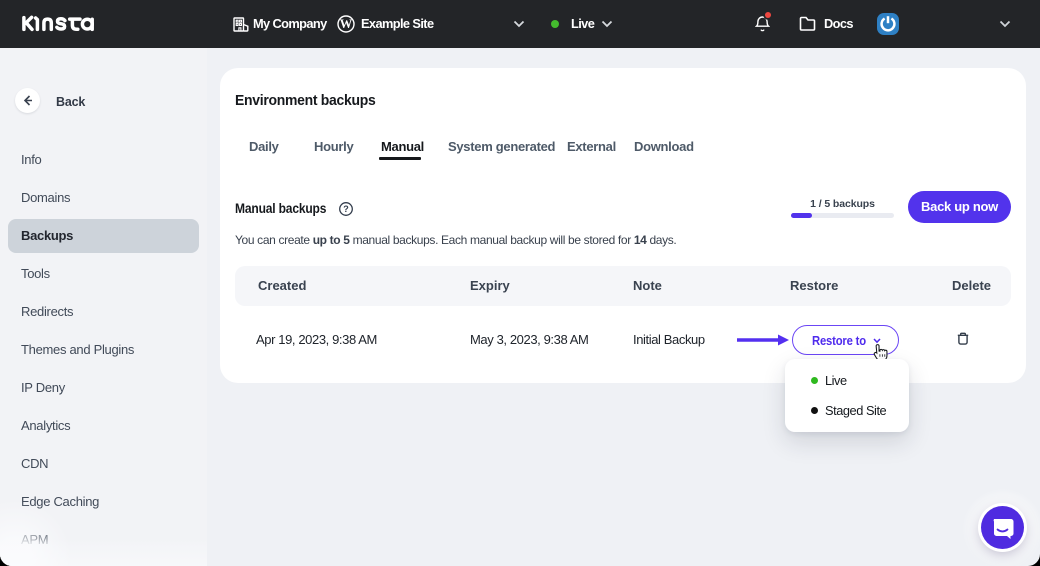 This screenshot has height=566, width=1040. I want to click on svg-text: W, so click(346, 24).